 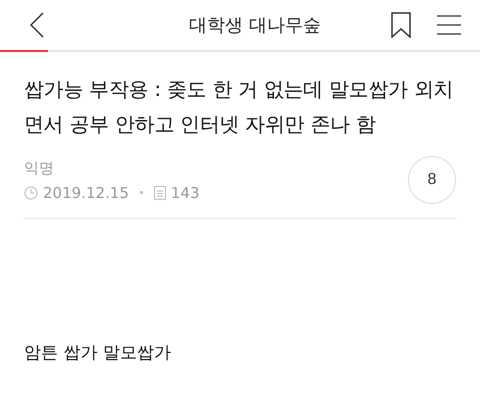 I want to click on comment-count-button: 8, so click(x=432, y=180).